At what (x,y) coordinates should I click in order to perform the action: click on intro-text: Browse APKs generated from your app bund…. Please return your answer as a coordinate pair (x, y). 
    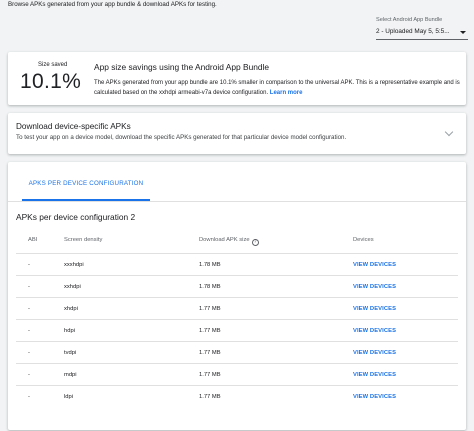
    Looking at the image, I should click on (112, 4).